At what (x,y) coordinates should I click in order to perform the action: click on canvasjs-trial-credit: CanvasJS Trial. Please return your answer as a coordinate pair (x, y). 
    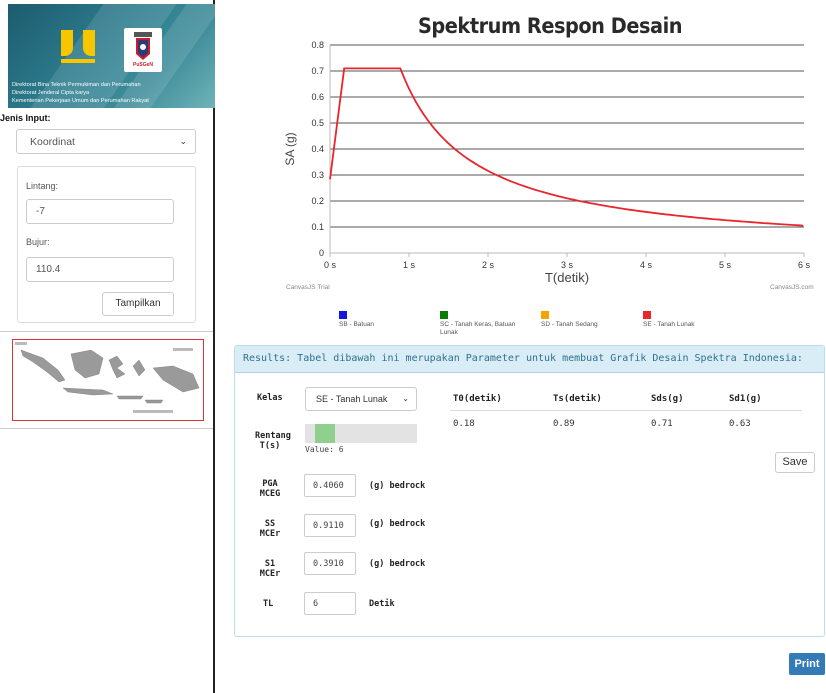
    Looking at the image, I should click on (308, 287).